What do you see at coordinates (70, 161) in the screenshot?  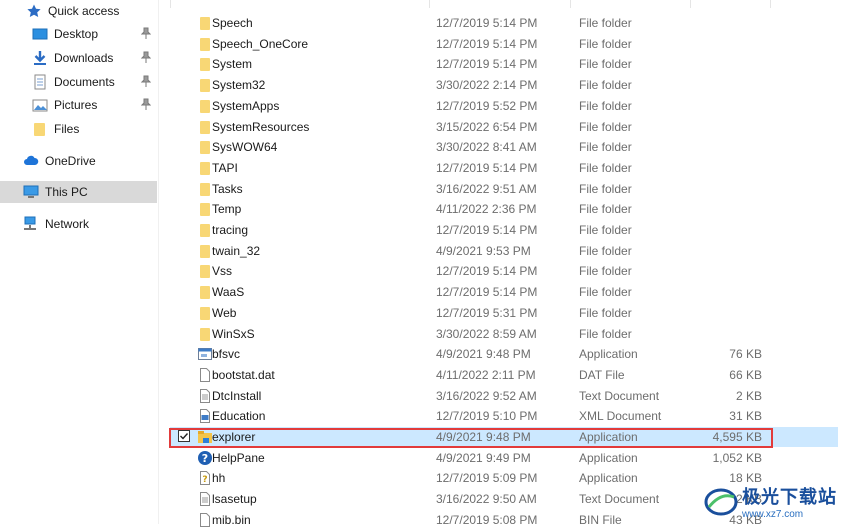 I see `nav-item-label: OneDrive` at bounding box center [70, 161].